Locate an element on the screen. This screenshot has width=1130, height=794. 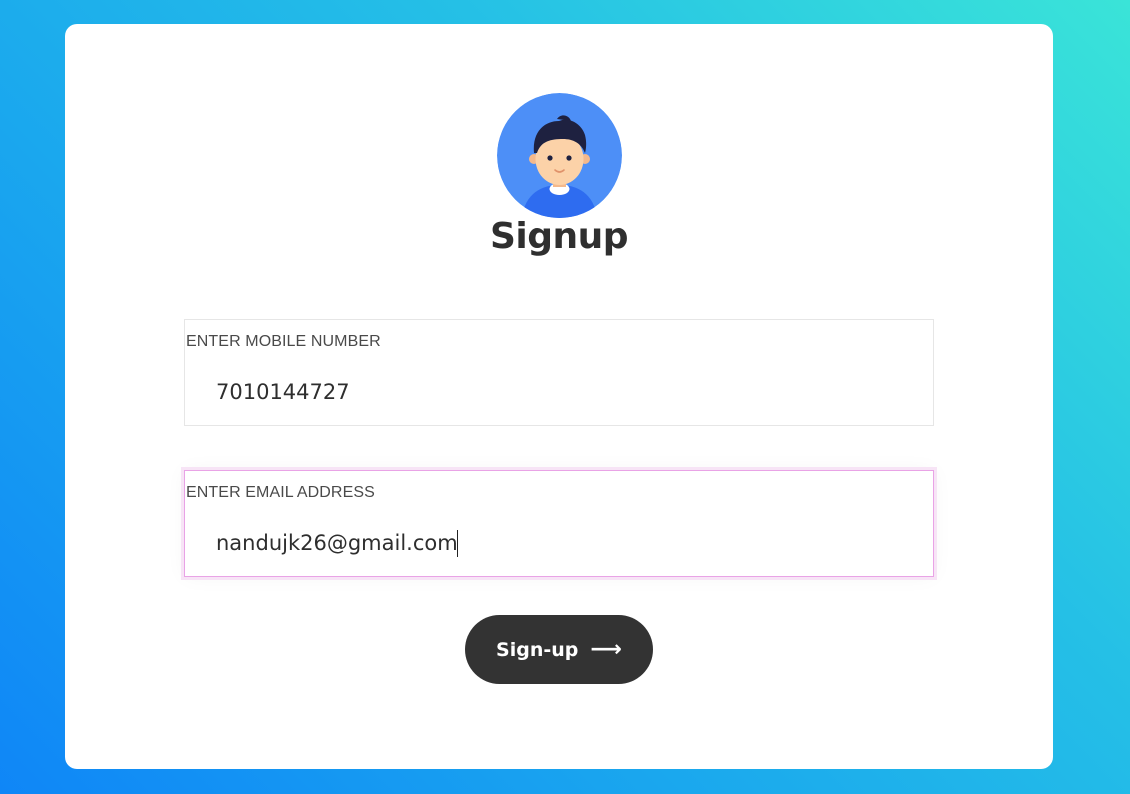
email-address-field: ENTER EMAIL ADDRESS is located at coordinates (559, 523).